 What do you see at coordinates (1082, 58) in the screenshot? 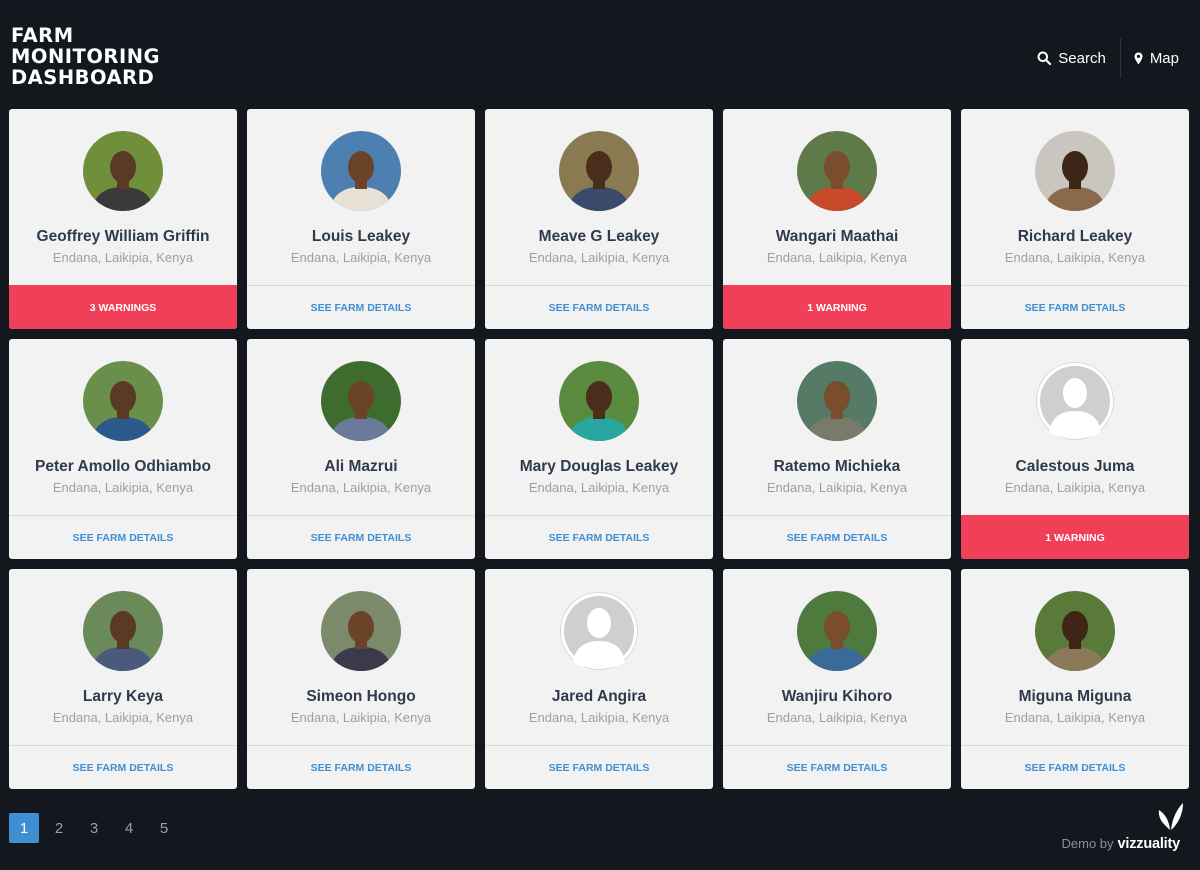
I see `search-label: Search` at bounding box center [1082, 58].